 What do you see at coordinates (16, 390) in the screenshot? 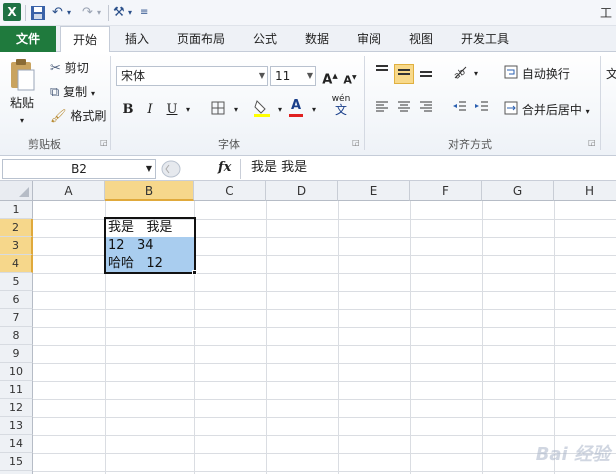
I see `row-header-11: 11` at bounding box center [16, 390].